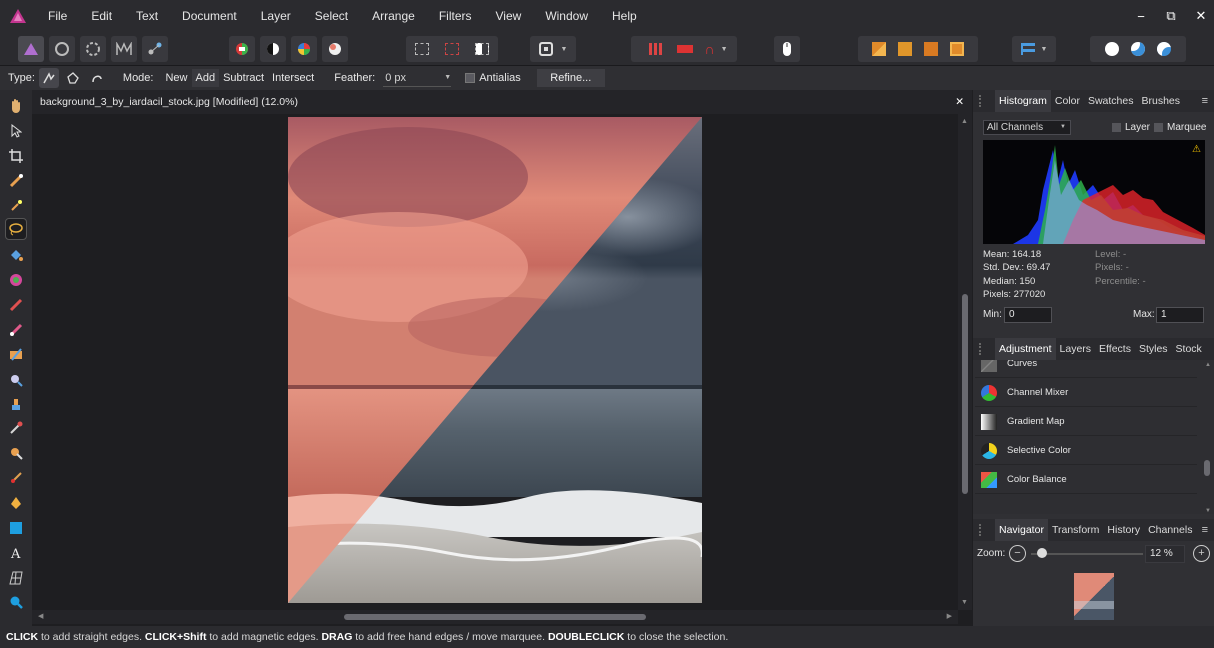 The width and height of the screenshot is (1214, 648). What do you see at coordinates (1170, 530) in the screenshot?
I see `tab-channels: Channels` at bounding box center [1170, 530].